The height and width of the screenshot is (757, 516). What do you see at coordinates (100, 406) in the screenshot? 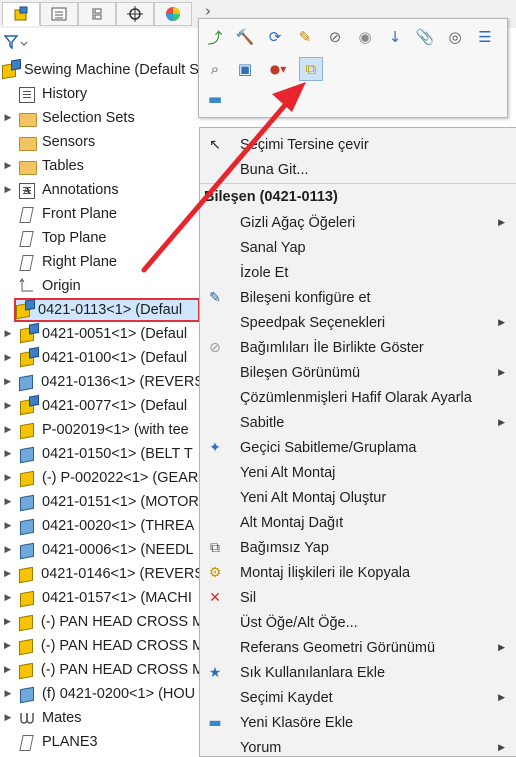
I see `tree-item: ▶ 0421-0077<1> (Defaul` at bounding box center [100, 406].